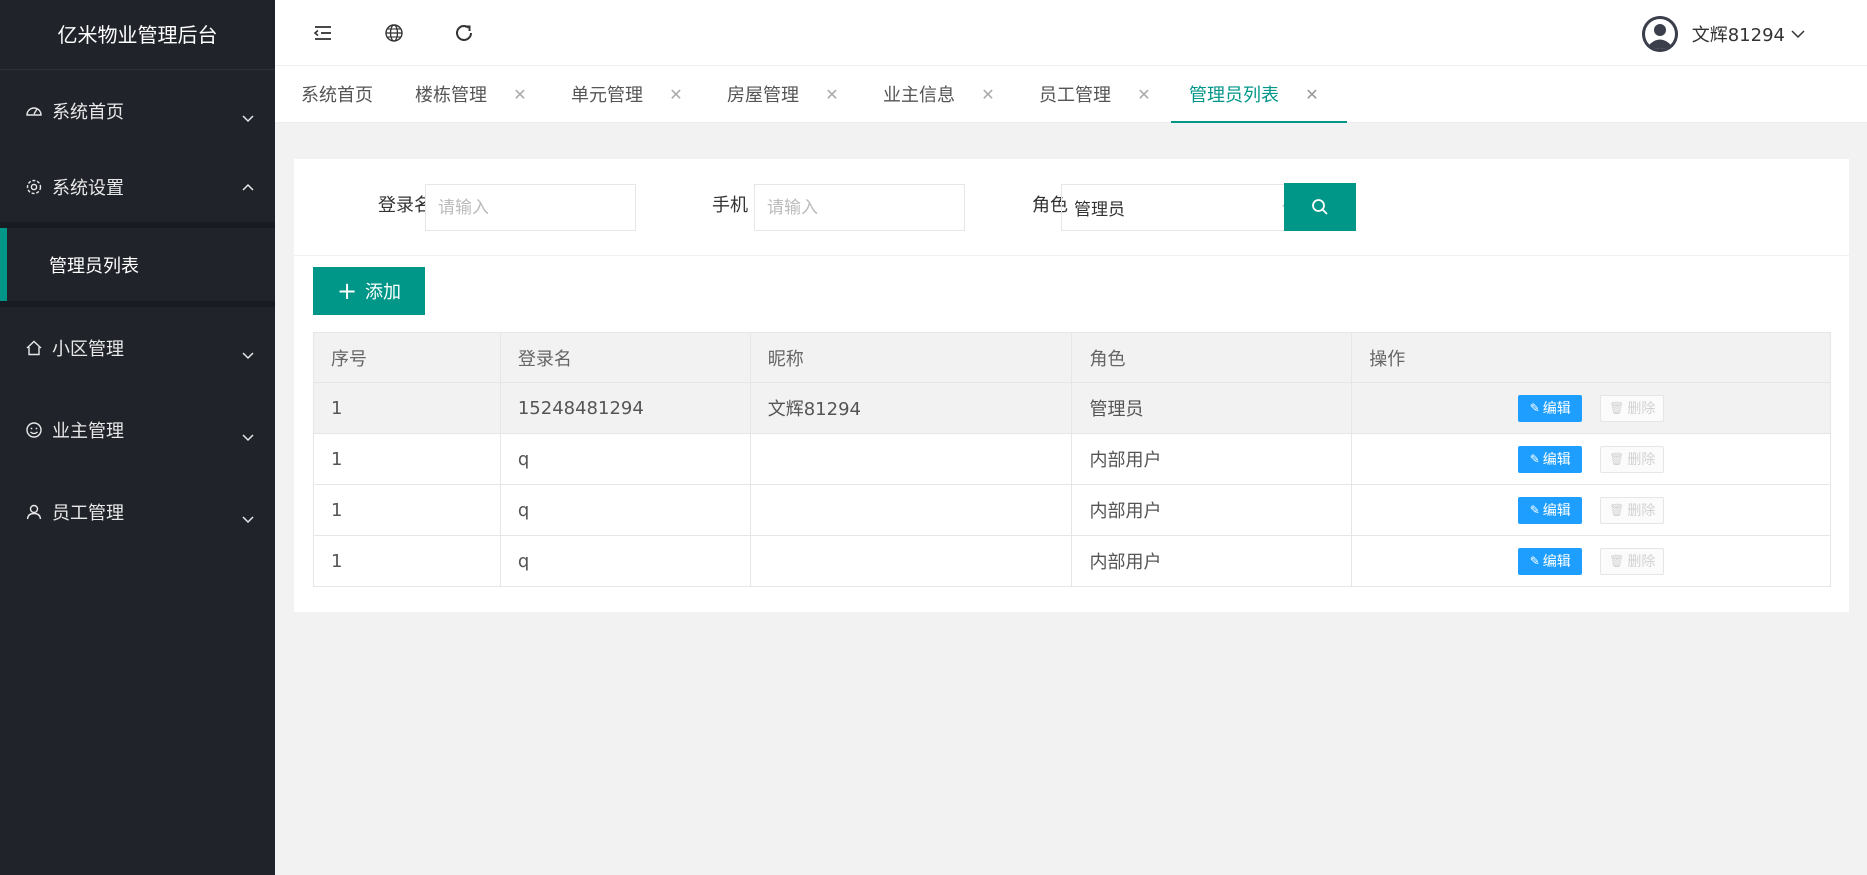 This screenshot has height=875, width=1867. What do you see at coordinates (763, 95) in the screenshot?
I see `tab-label: 房屋管理` at bounding box center [763, 95].